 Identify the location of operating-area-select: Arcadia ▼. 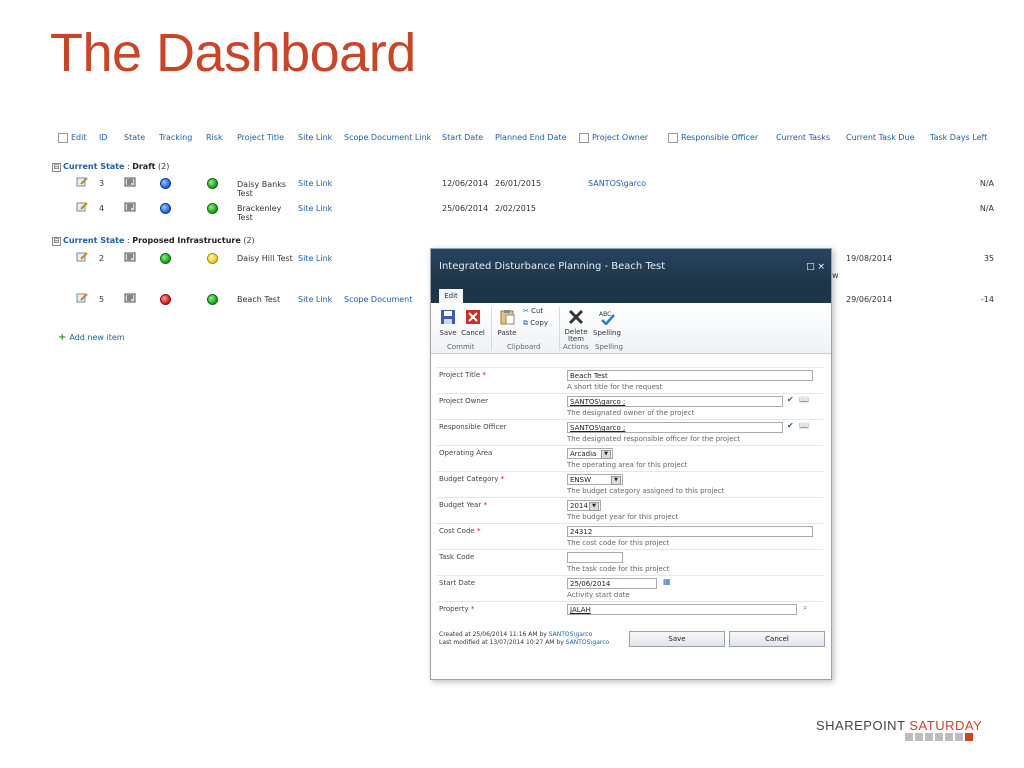
(590, 453).